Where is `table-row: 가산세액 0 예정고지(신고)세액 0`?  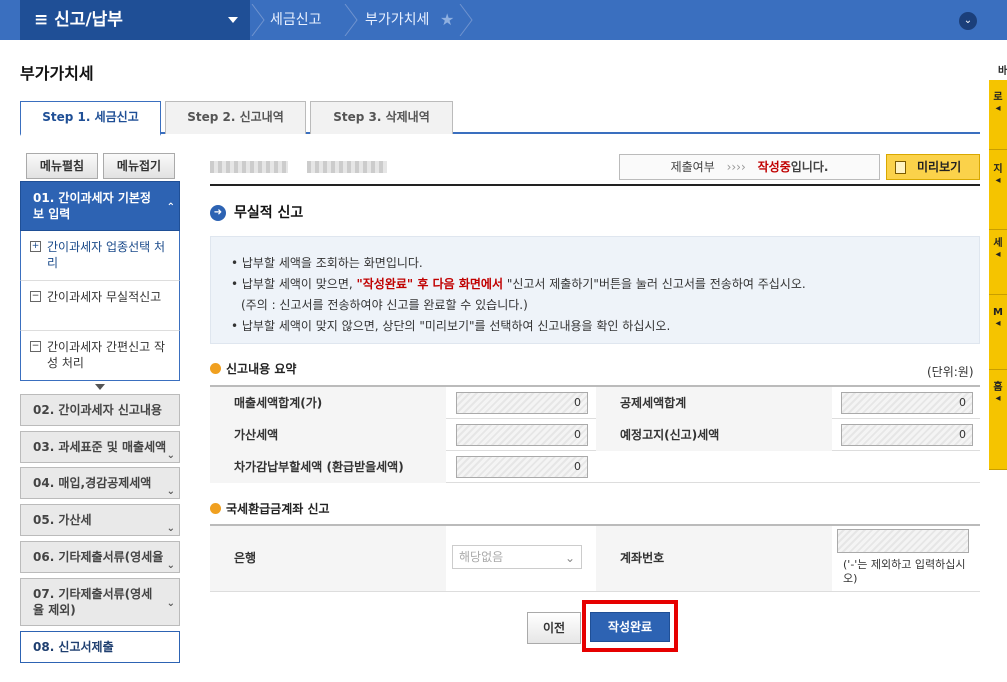
table-row: 가산세액 0 예정고지(신고)세액 0 is located at coordinates (595, 435).